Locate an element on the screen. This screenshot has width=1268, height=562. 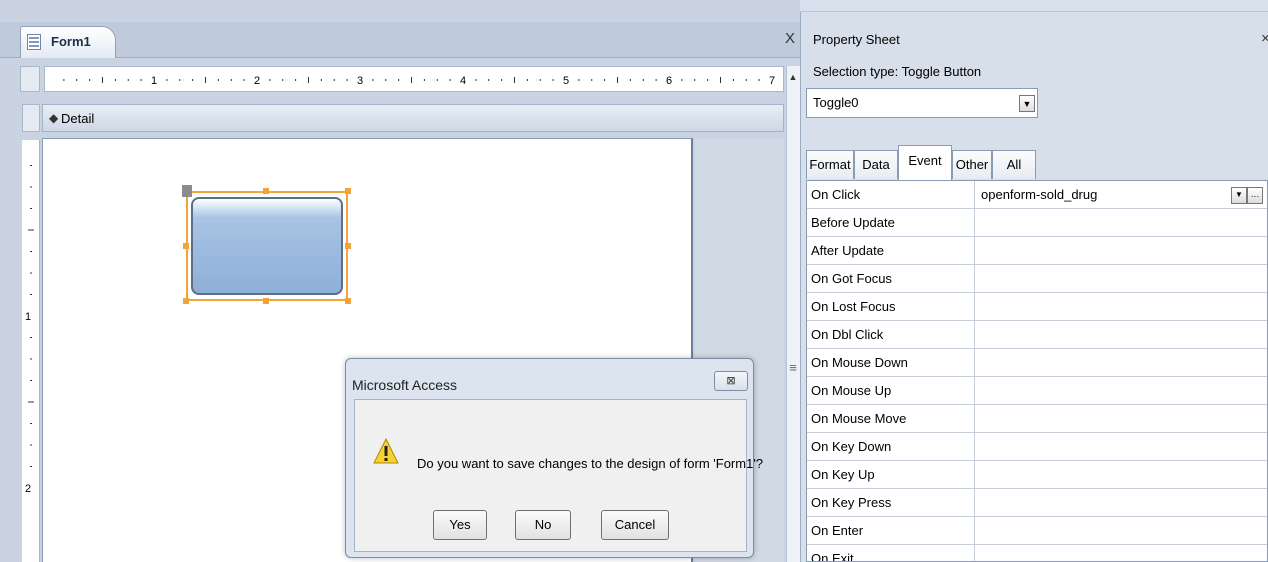
ruler-number: 7 is located at coordinates (772, 81).